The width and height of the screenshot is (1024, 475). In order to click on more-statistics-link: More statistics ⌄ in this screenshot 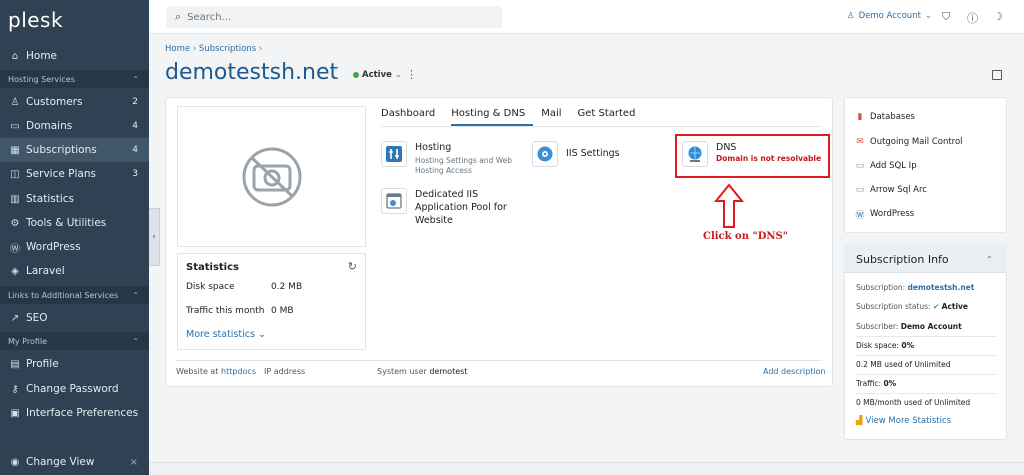, I will do `click(226, 334)`.